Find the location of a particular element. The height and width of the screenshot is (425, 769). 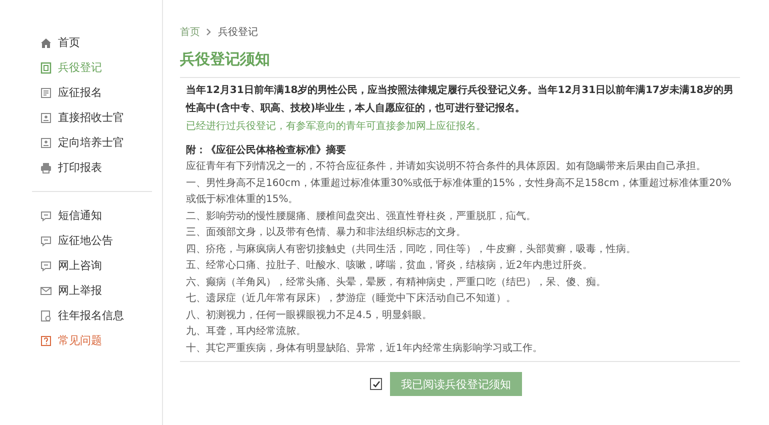

document-clock-icon is located at coordinates (46, 316).